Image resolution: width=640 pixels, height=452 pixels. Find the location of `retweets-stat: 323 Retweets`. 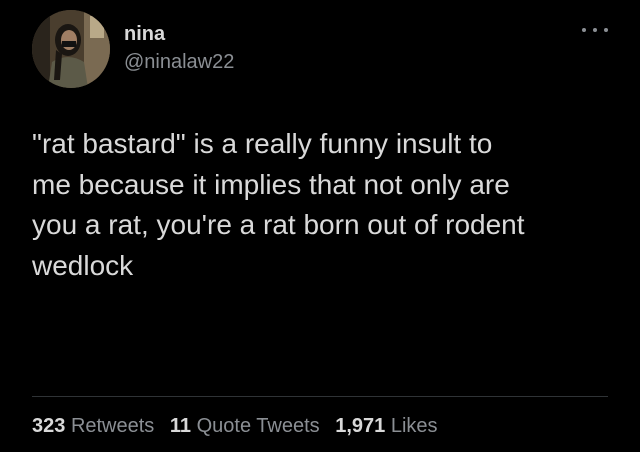

retweets-stat: 323 Retweets is located at coordinates (93, 426).